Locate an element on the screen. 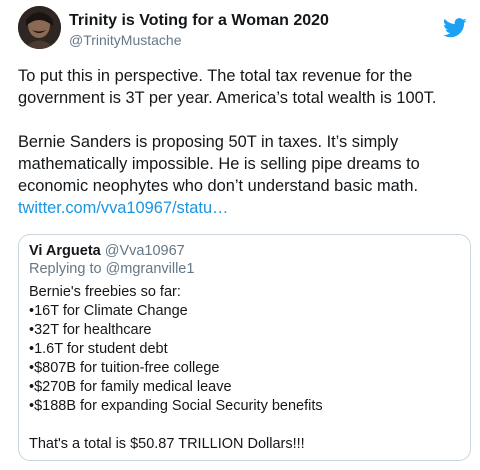 Image resolution: width=480 pixels, height=470 pixels. quoted-replying-to: Replying to @mgranville1 is located at coordinates (112, 269).